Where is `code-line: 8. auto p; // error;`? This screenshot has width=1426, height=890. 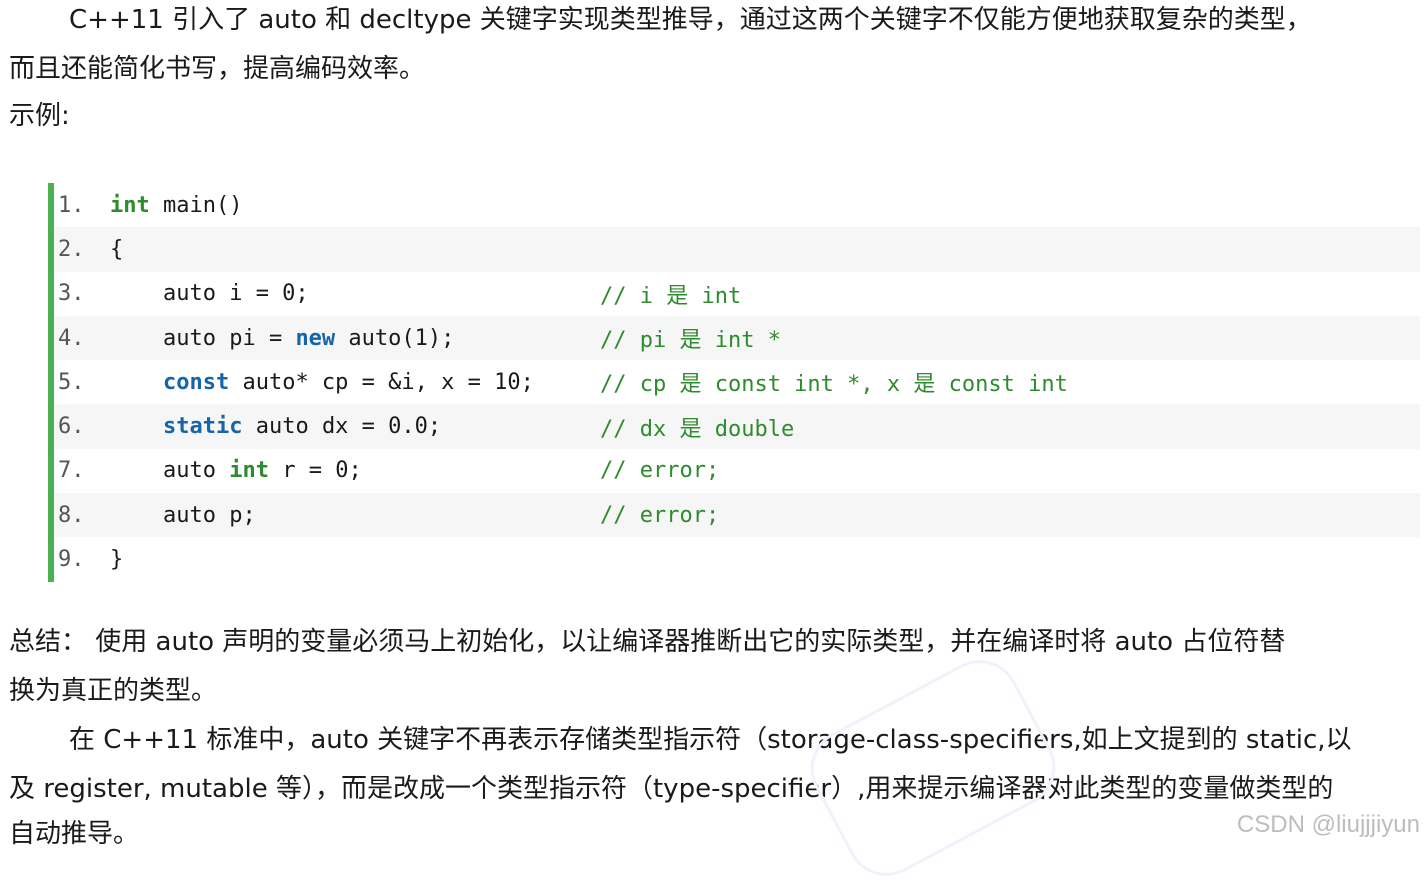 code-line: 8. auto p; // error; is located at coordinates (737, 515).